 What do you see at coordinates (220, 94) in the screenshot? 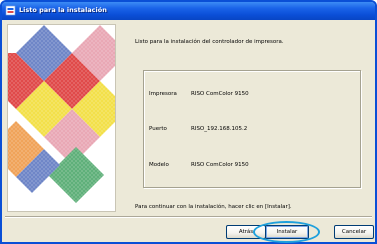
I see `printer-value: RISO ComColor 9150` at bounding box center [220, 94].